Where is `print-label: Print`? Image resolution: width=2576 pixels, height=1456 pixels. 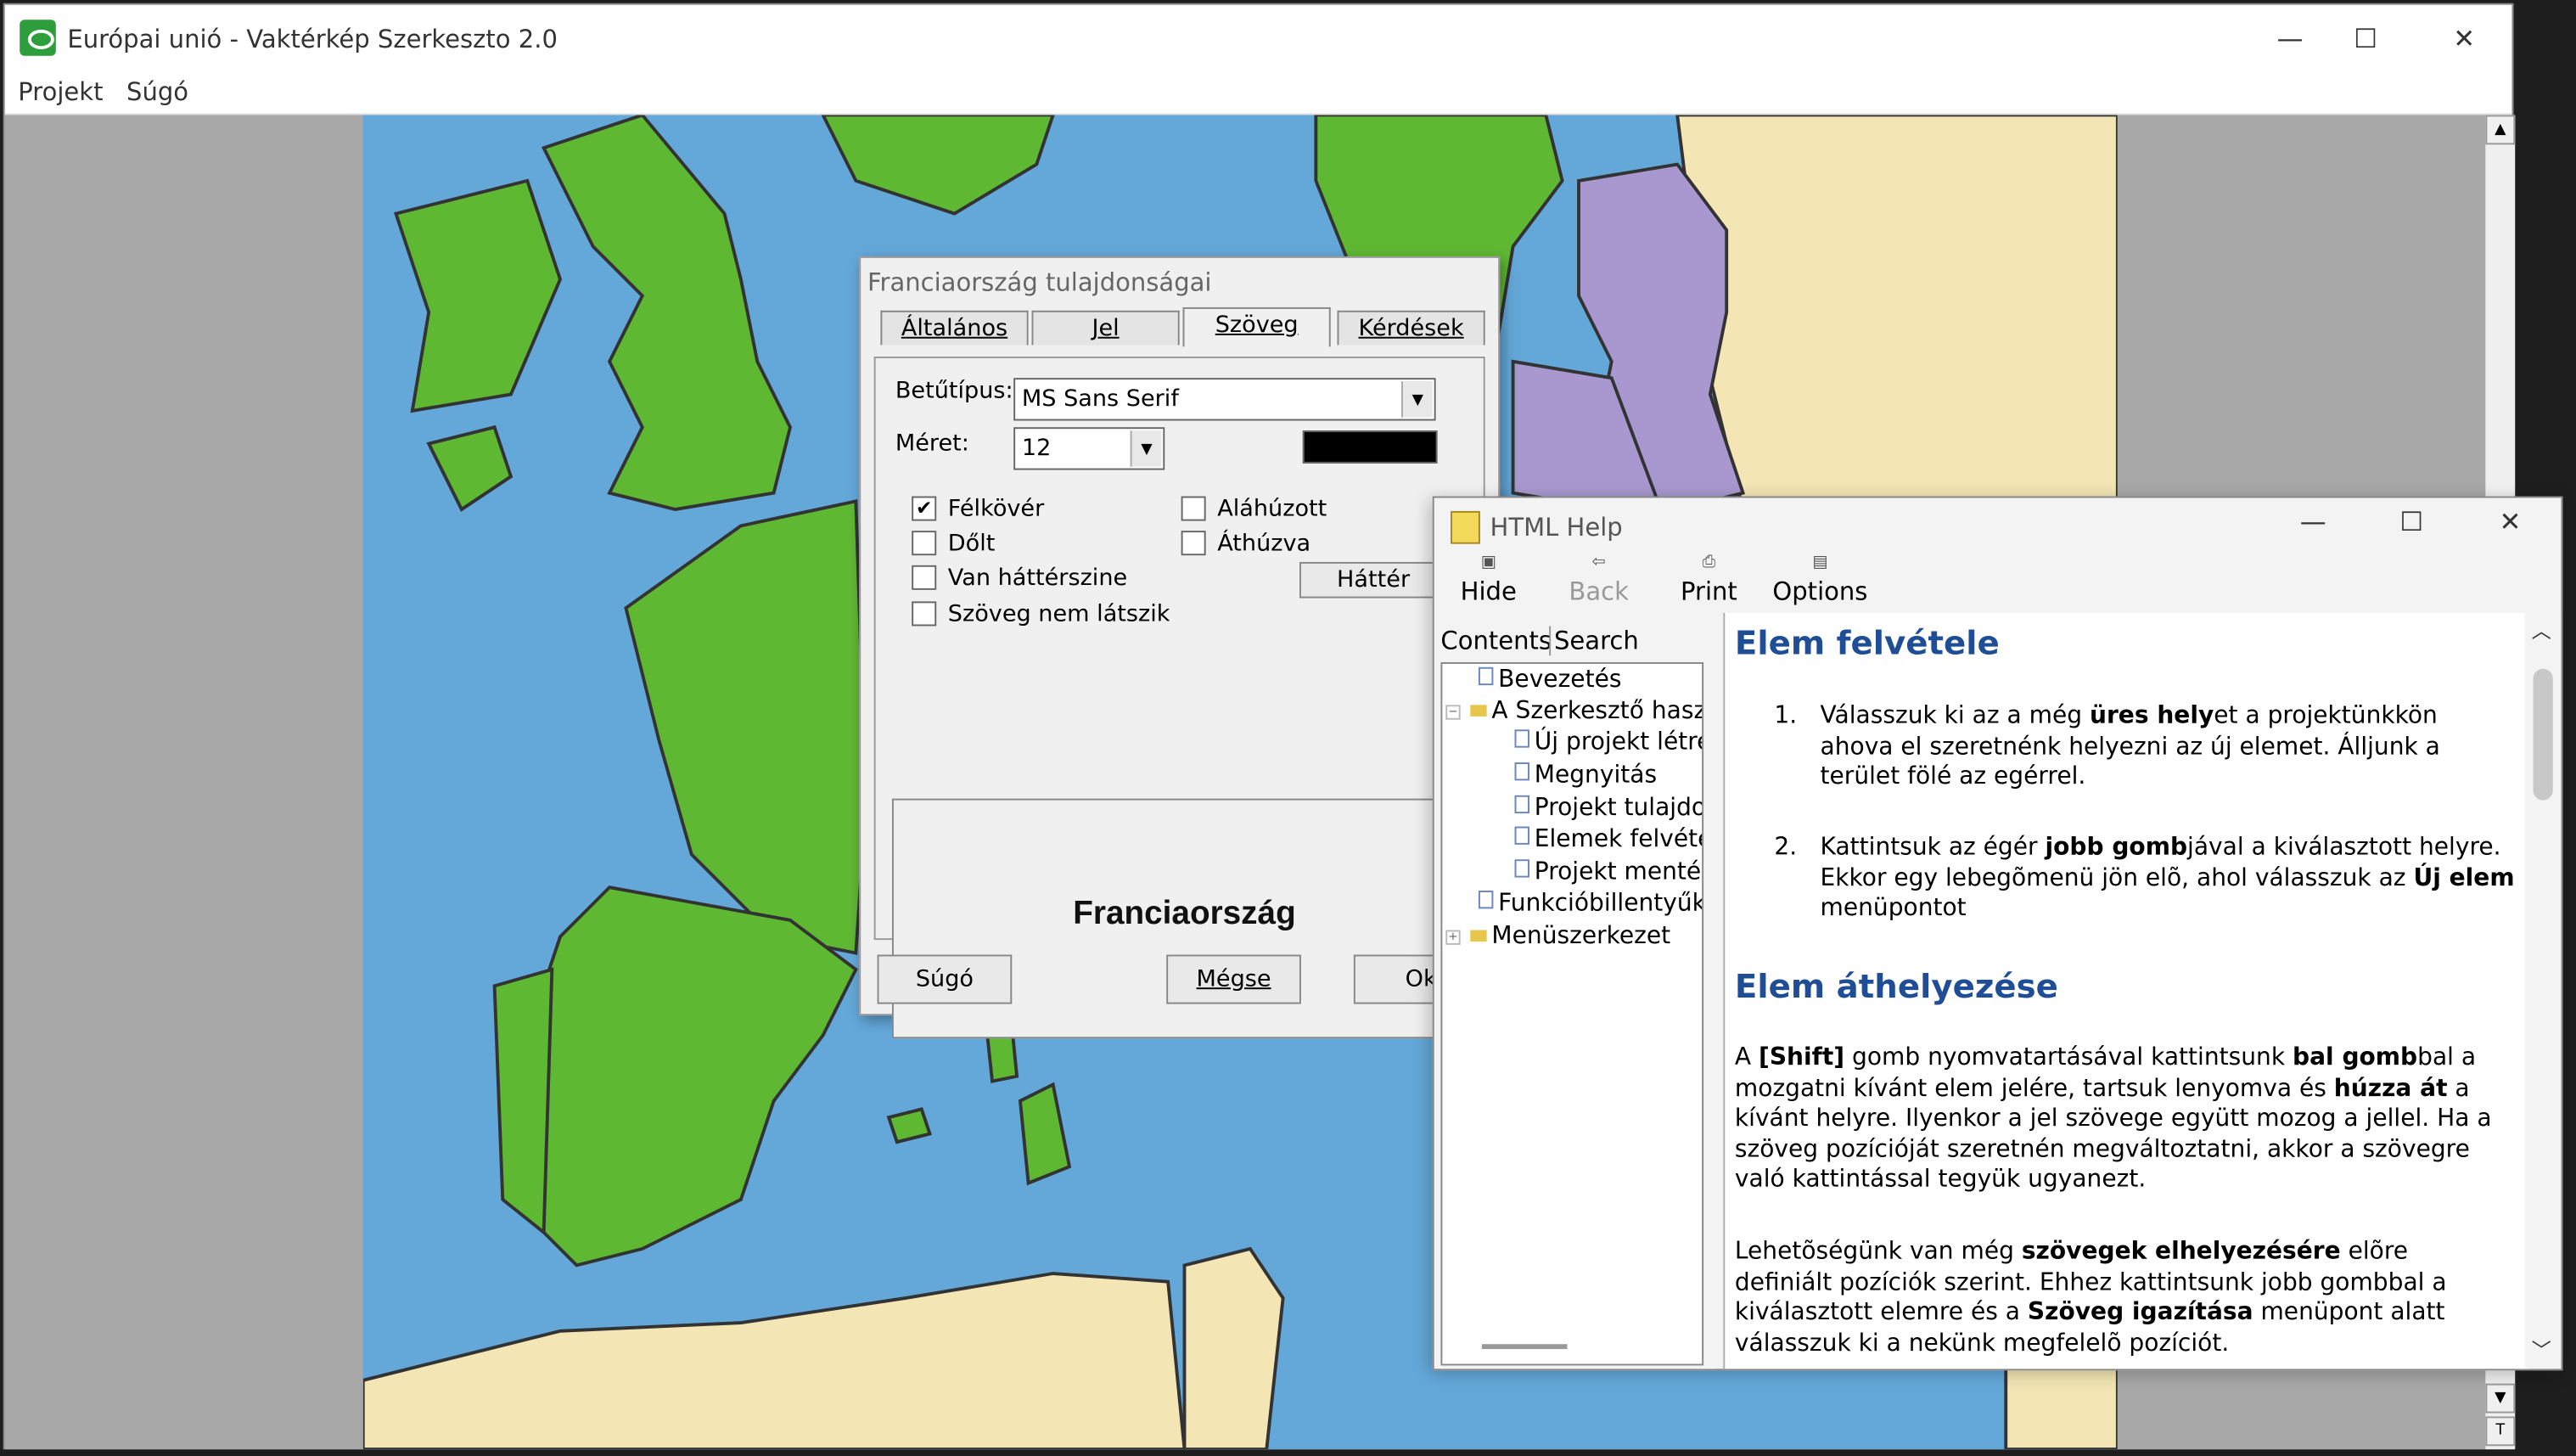 print-label: Print is located at coordinates (1709, 591).